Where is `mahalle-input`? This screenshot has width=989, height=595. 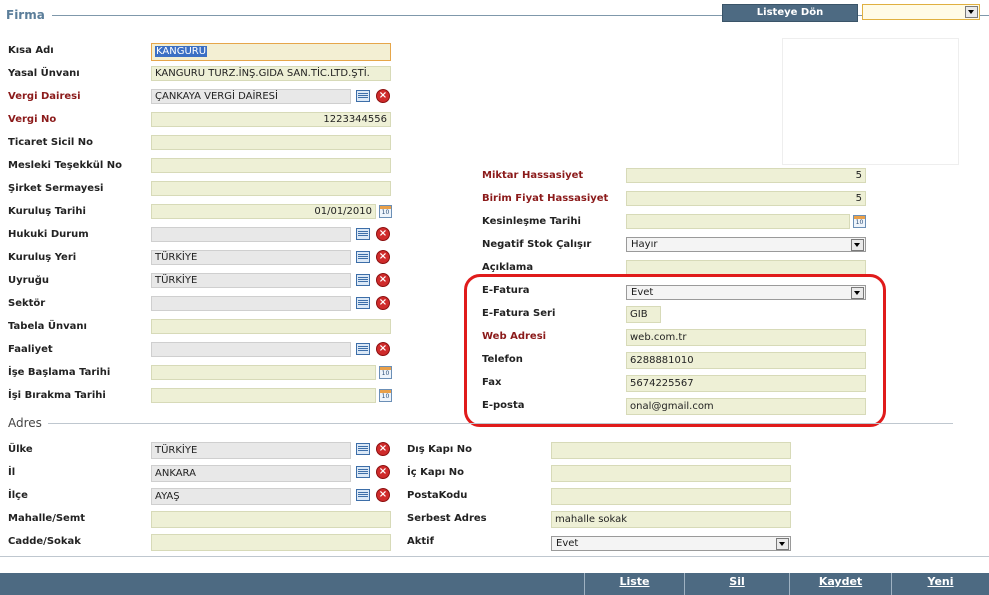
mahalle-input is located at coordinates (271, 519).